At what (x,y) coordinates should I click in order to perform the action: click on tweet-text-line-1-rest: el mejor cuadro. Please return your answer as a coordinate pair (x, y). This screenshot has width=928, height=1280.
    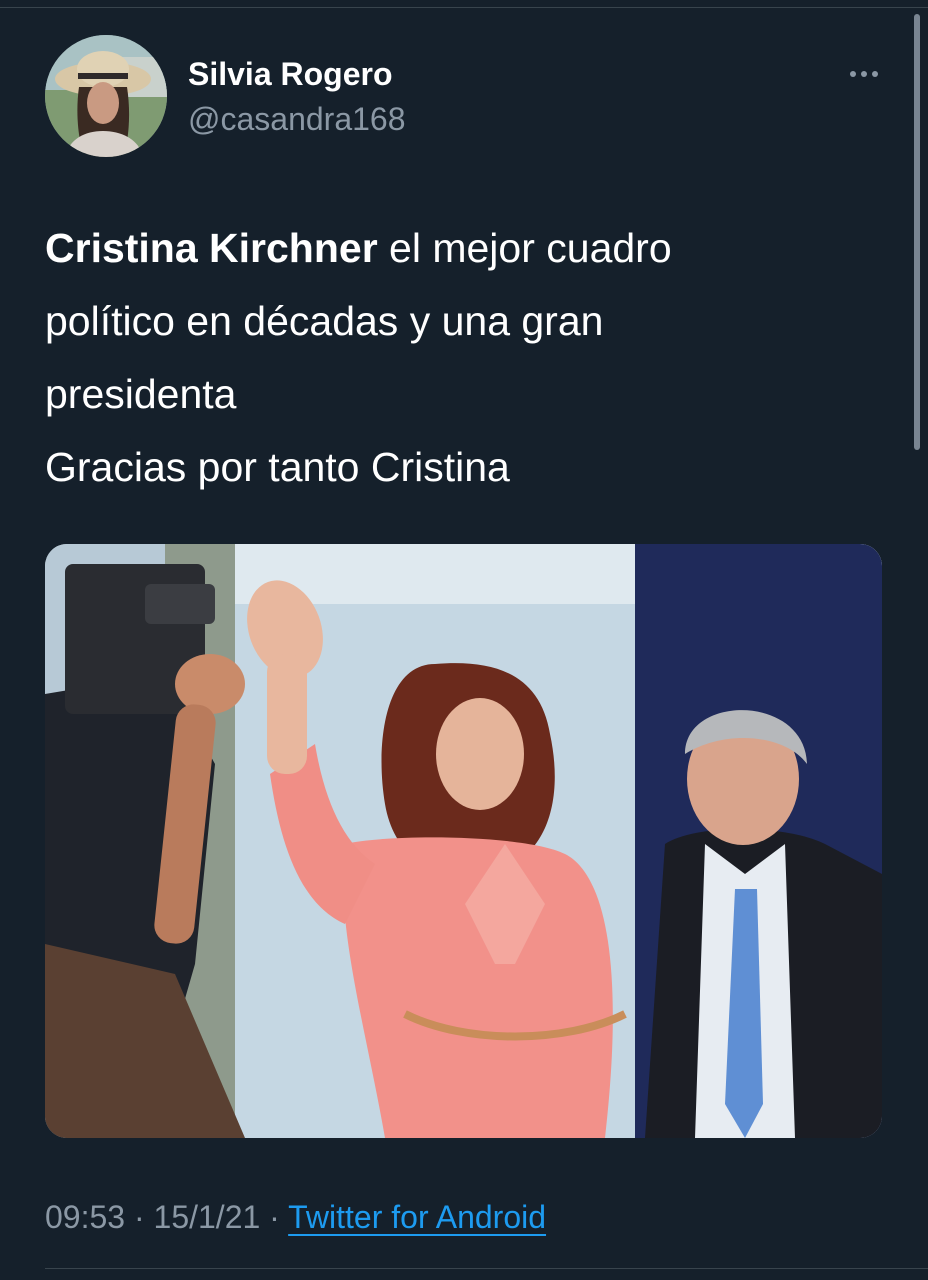
    Looking at the image, I should click on (524, 248).